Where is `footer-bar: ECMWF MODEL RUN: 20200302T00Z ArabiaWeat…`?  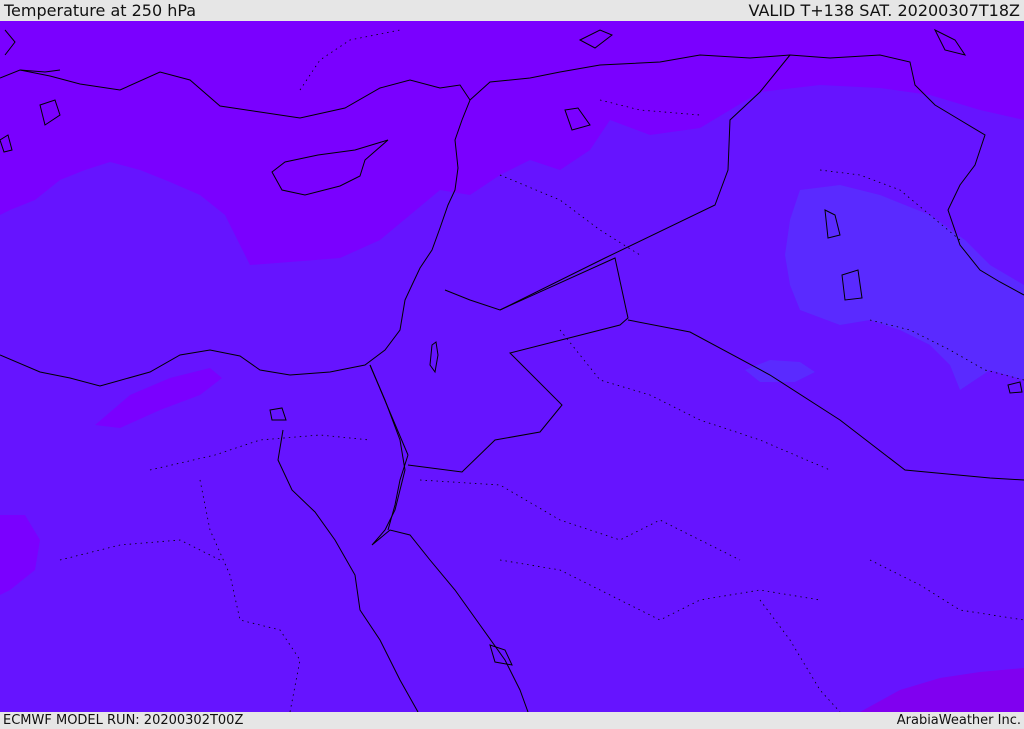
footer-bar: ECMWF MODEL RUN: 20200302T00Z ArabiaWeat… is located at coordinates (512, 720).